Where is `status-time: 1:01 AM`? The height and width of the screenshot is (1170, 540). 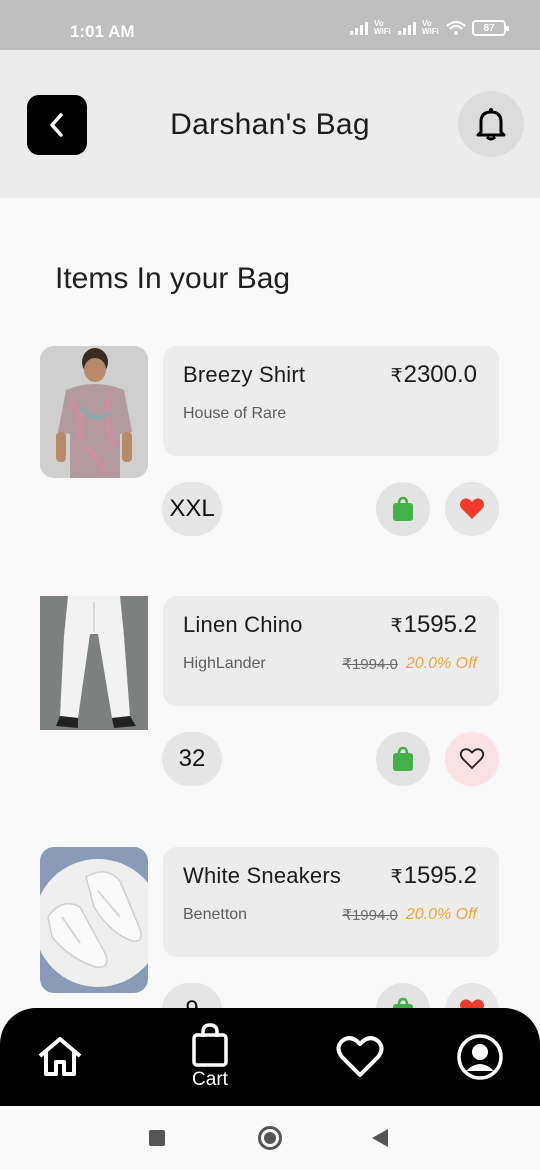 status-time: 1:01 AM is located at coordinates (102, 31).